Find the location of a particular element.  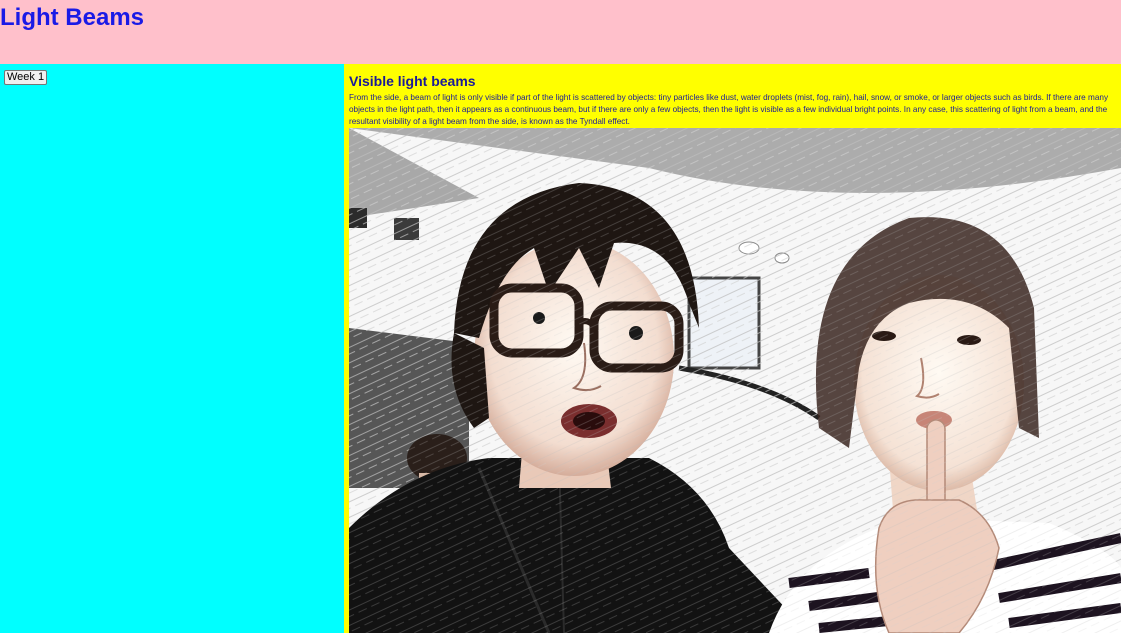

article-heading: Visible light beams is located at coordinates (412, 81).